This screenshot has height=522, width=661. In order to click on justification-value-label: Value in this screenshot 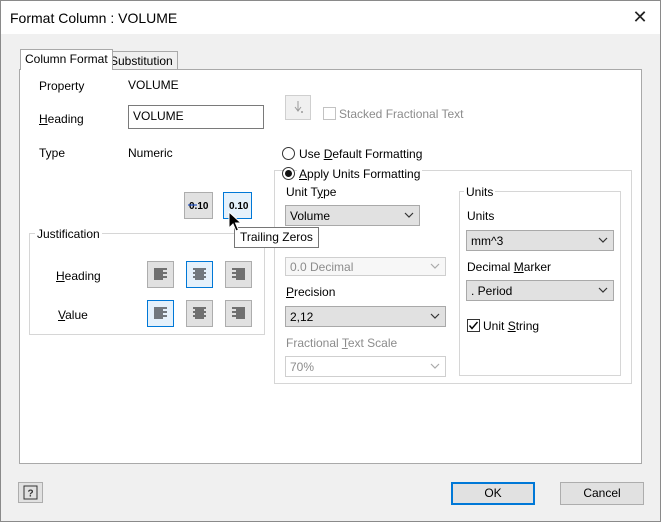, I will do `click(73, 315)`.